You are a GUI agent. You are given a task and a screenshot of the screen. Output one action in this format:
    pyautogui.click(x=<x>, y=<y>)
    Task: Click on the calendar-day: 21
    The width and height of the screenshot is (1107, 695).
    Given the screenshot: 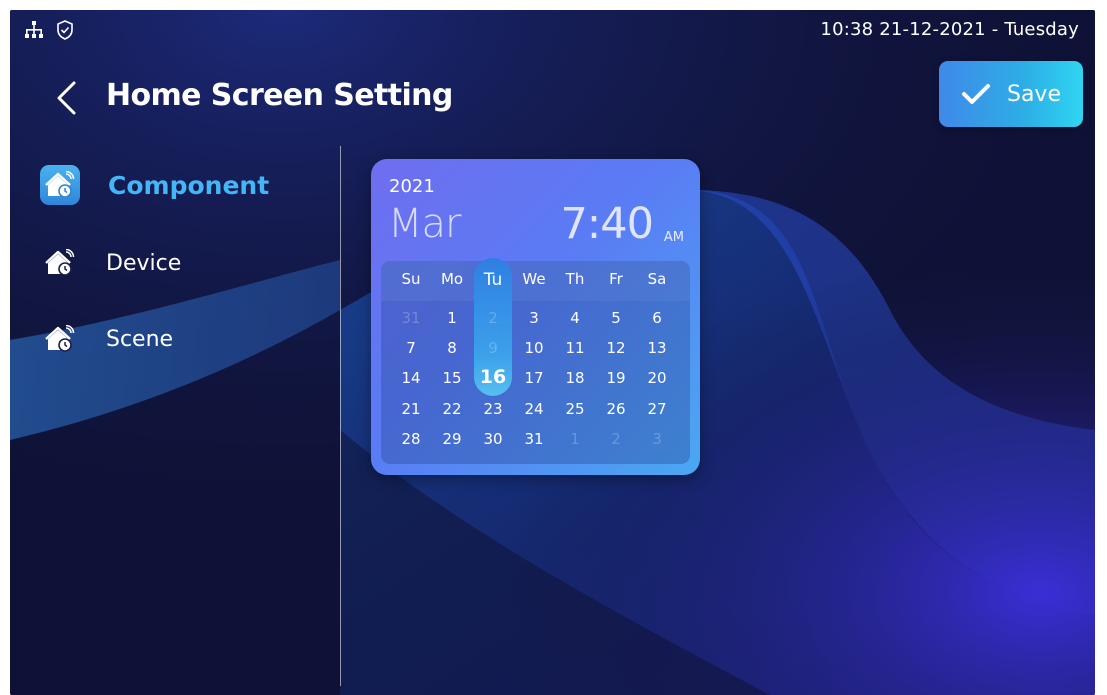 What is the action you would take?
    pyautogui.click(x=411, y=409)
    